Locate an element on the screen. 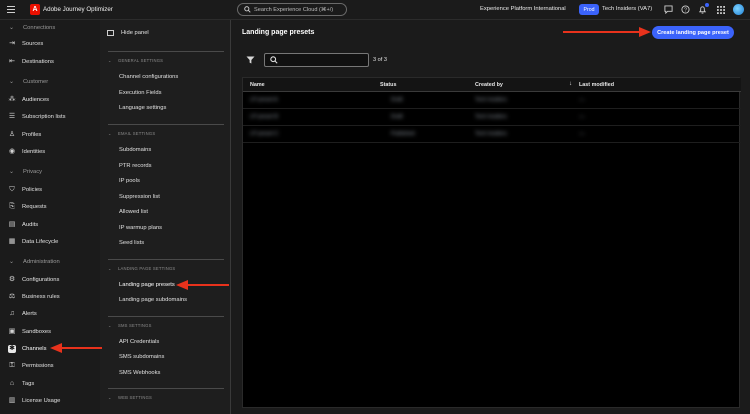 The image size is (750, 414). nav-item-label: Identities is located at coordinates (34, 152).